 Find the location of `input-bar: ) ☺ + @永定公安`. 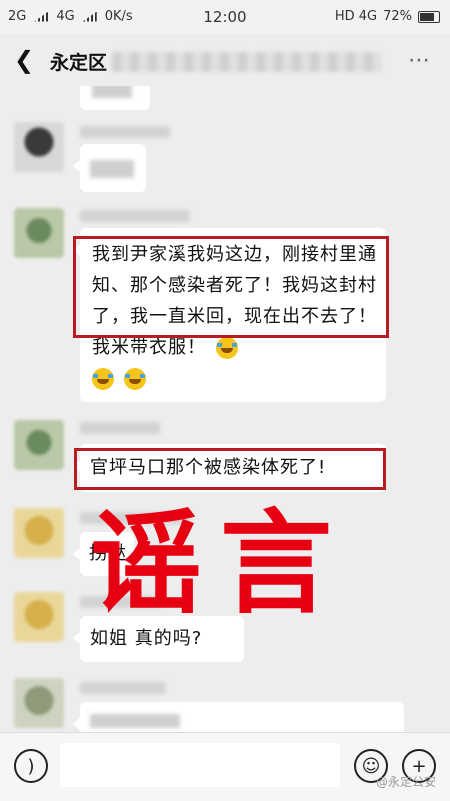

input-bar: ) ☺ + @永定公安 is located at coordinates (225, 766).